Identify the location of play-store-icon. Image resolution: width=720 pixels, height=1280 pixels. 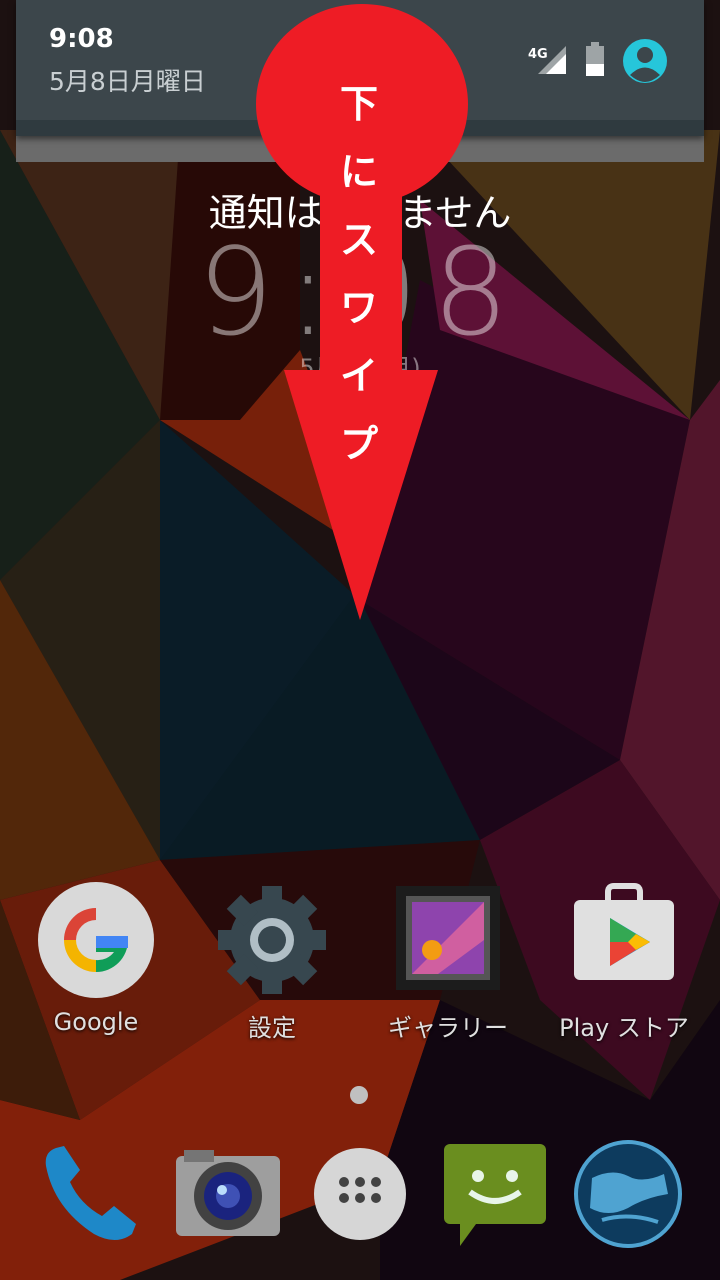
(624, 931).